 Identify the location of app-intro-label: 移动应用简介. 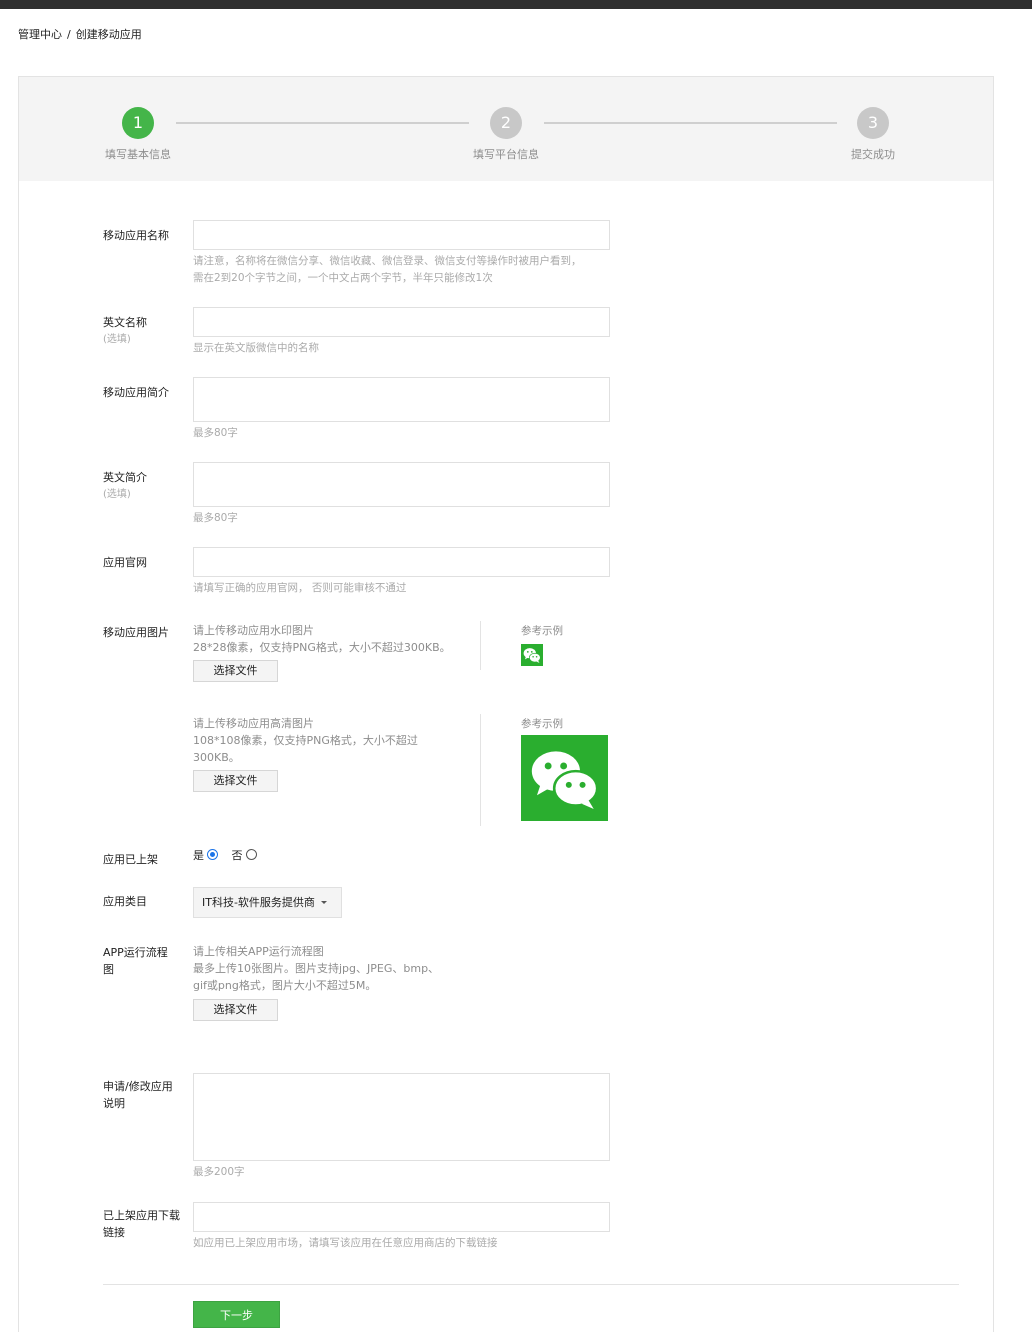
(136, 392).